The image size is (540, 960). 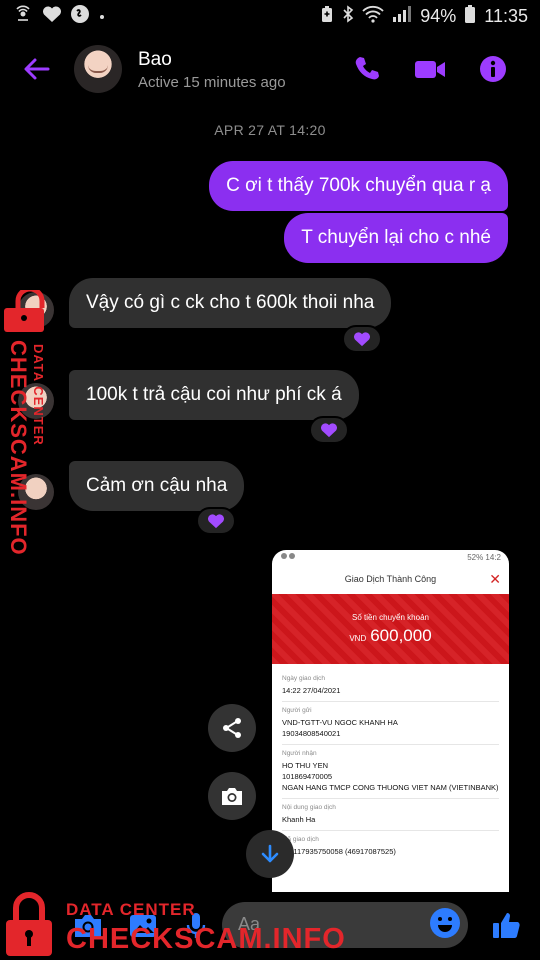 What do you see at coordinates (430, 69) in the screenshot?
I see `video-call-icon` at bounding box center [430, 69].